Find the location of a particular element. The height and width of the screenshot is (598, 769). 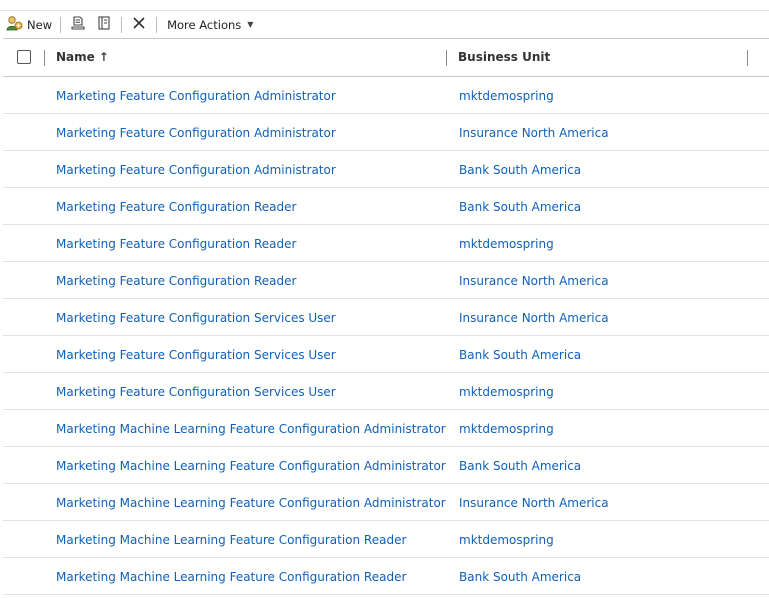

delete-button is located at coordinates (139, 25).